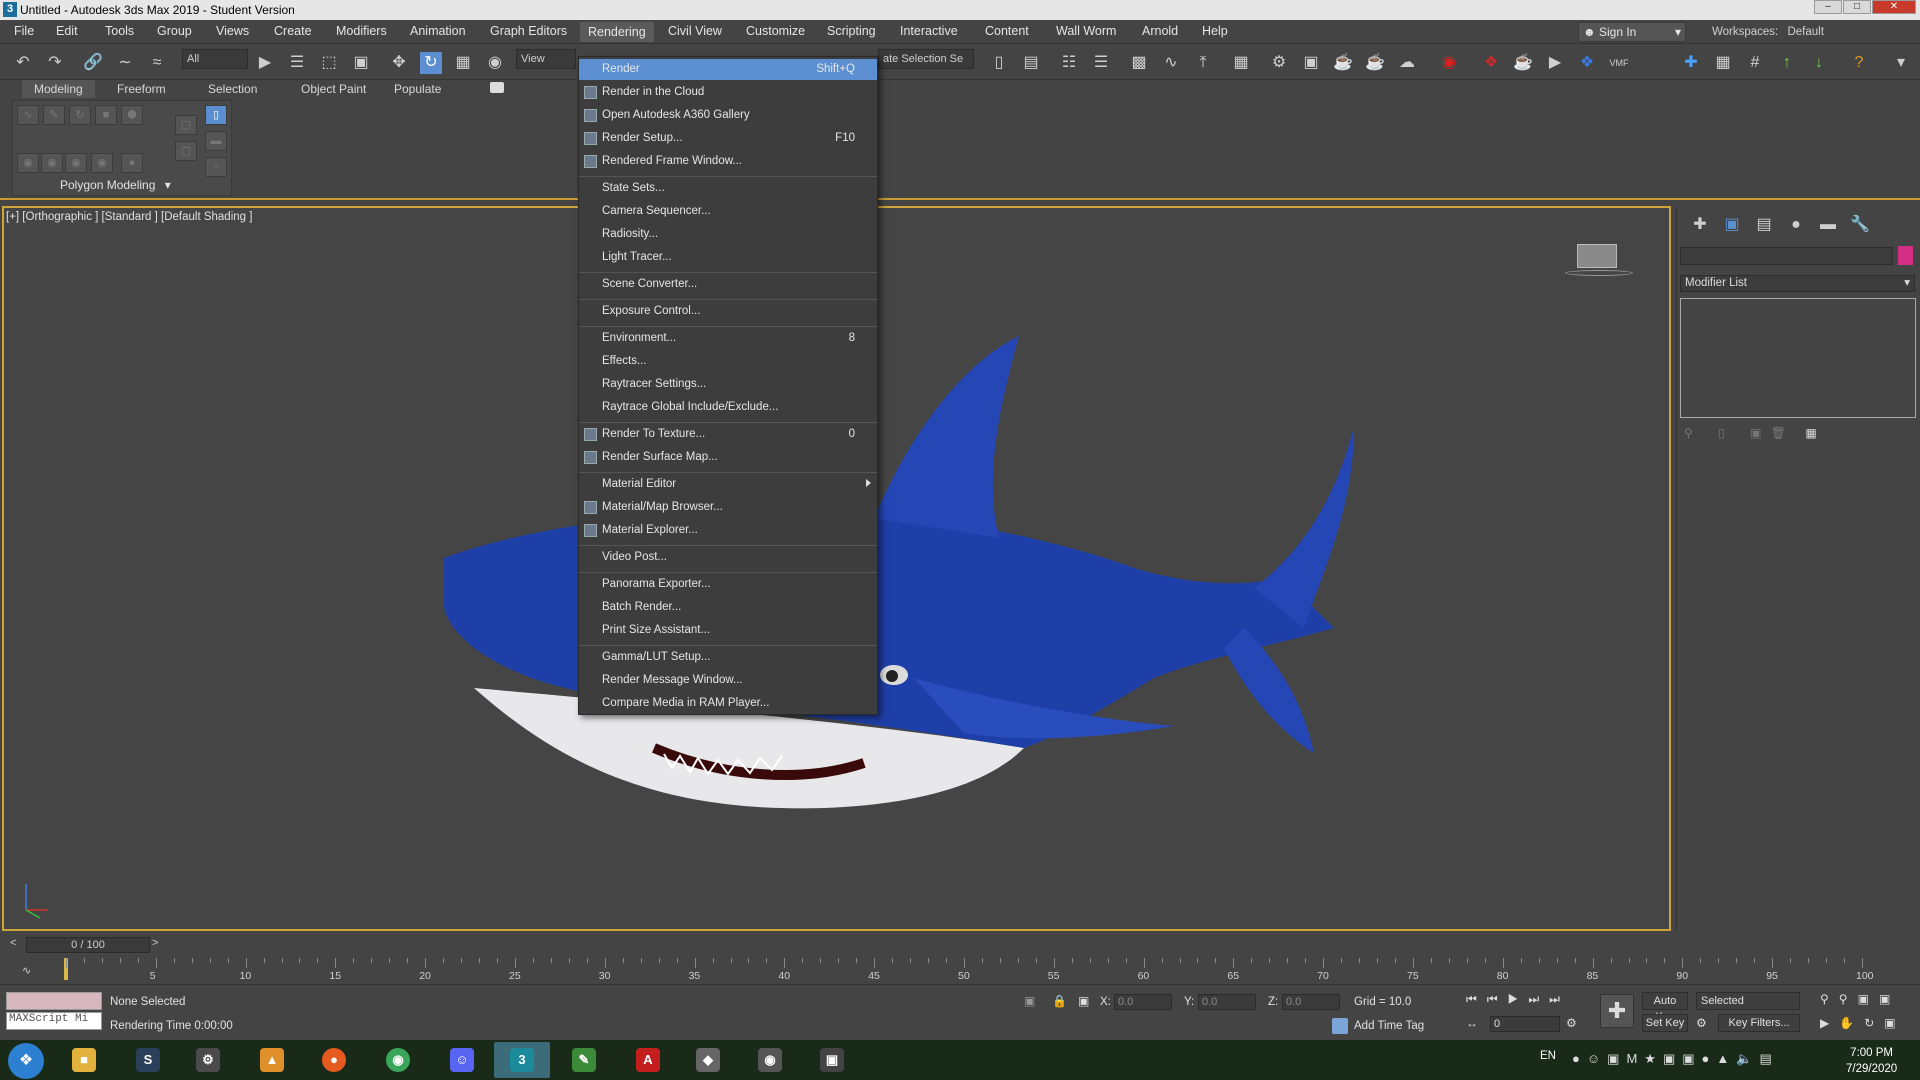 The width and height of the screenshot is (1920, 1080). I want to click on zoom-extents-all-icon: ▣, so click(1889, 999).